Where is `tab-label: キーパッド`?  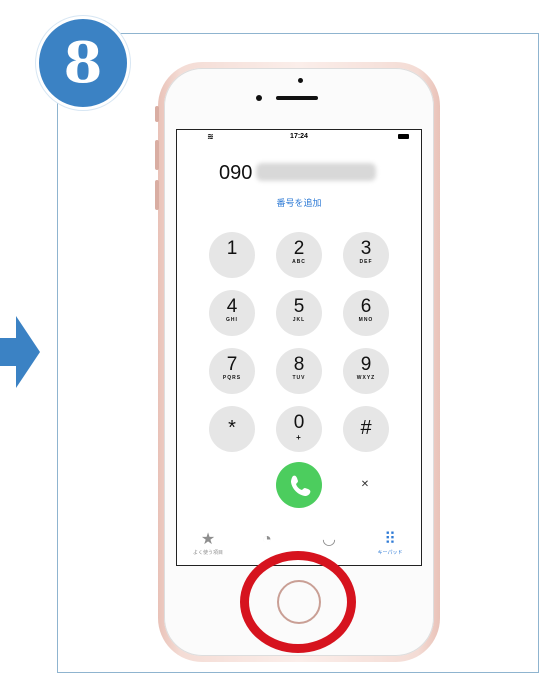 tab-label: キーパッド is located at coordinates (390, 553).